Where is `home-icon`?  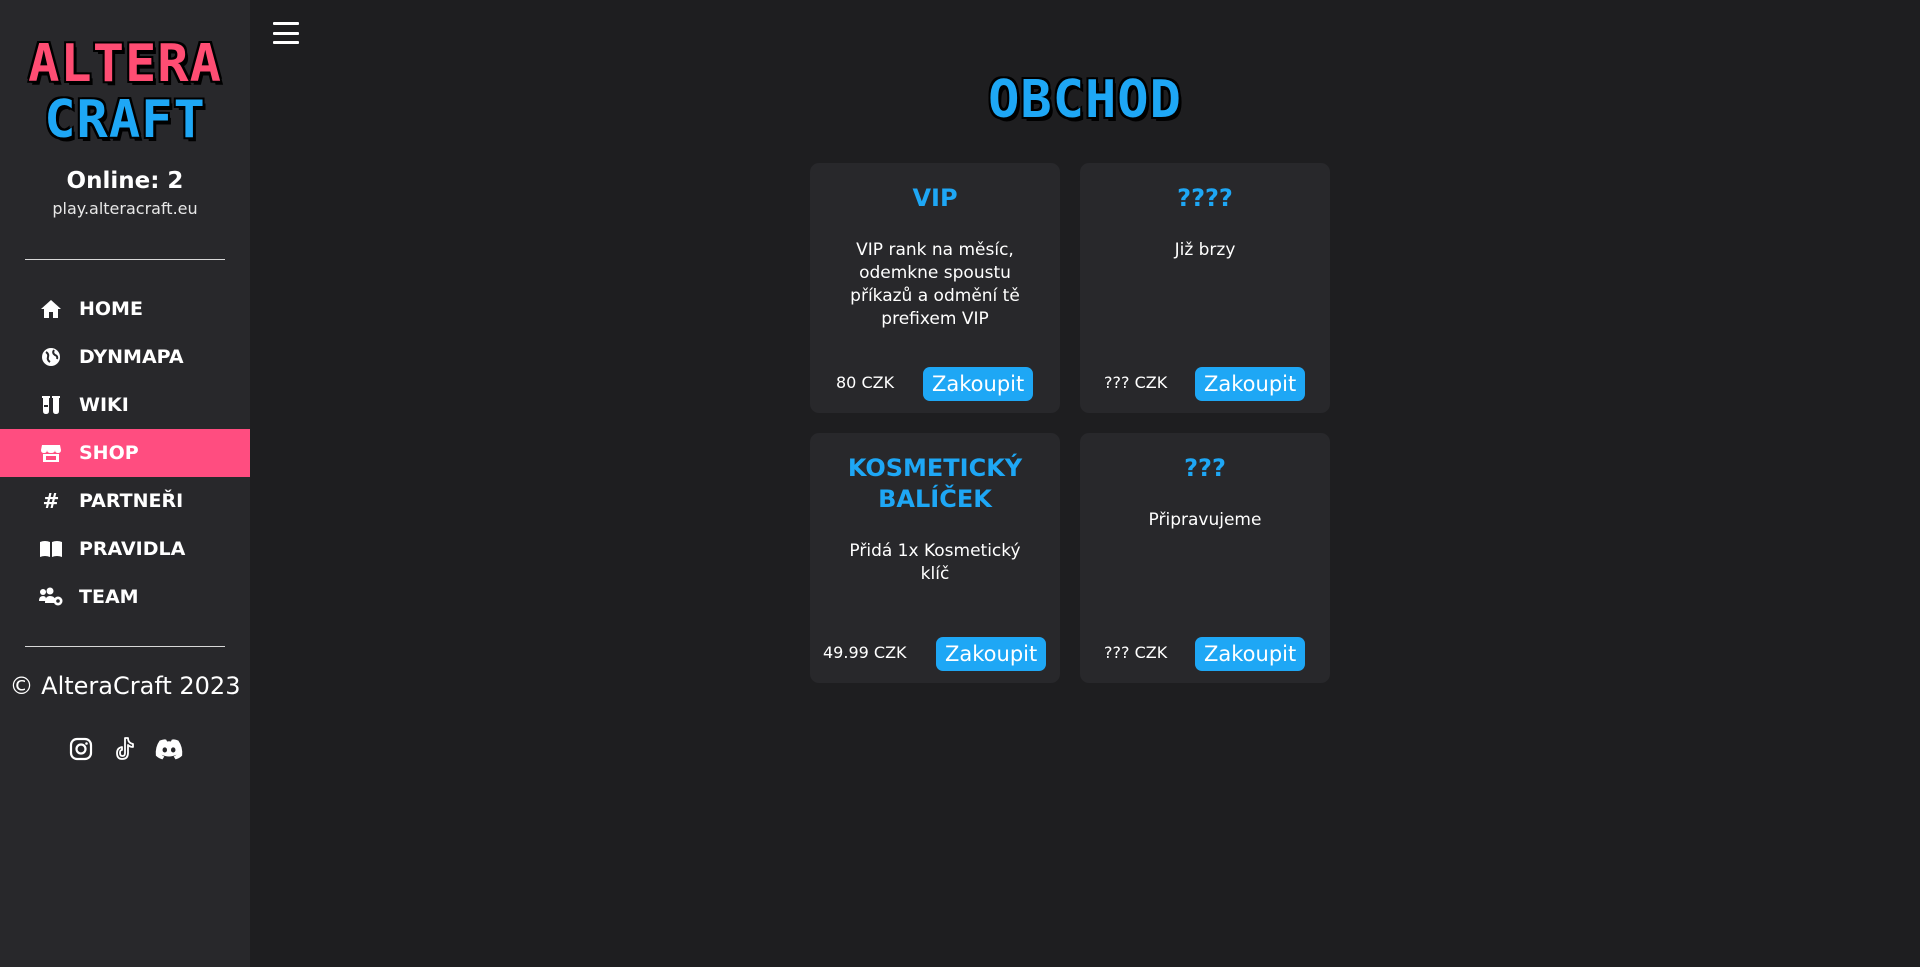
home-icon is located at coordinates (51, 309).